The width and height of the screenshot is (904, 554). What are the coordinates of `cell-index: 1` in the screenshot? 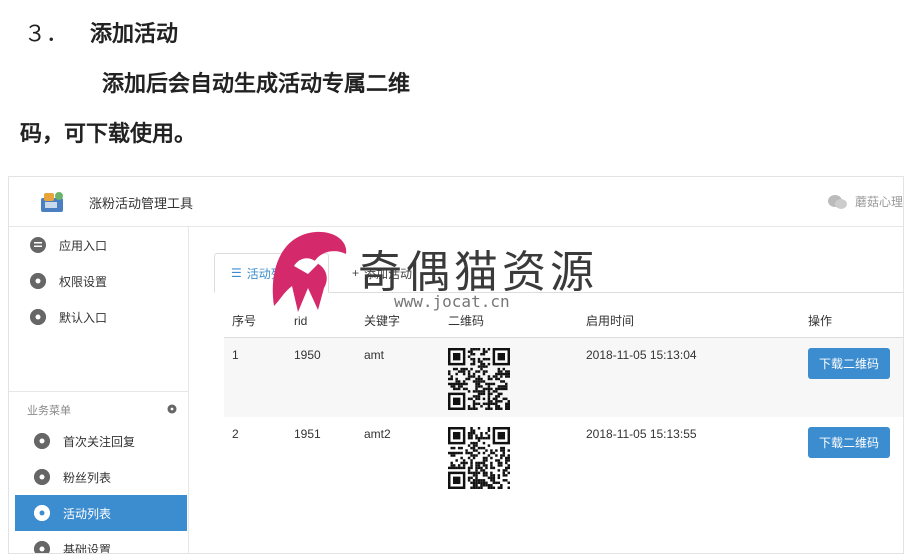 It's located at (255, 377).